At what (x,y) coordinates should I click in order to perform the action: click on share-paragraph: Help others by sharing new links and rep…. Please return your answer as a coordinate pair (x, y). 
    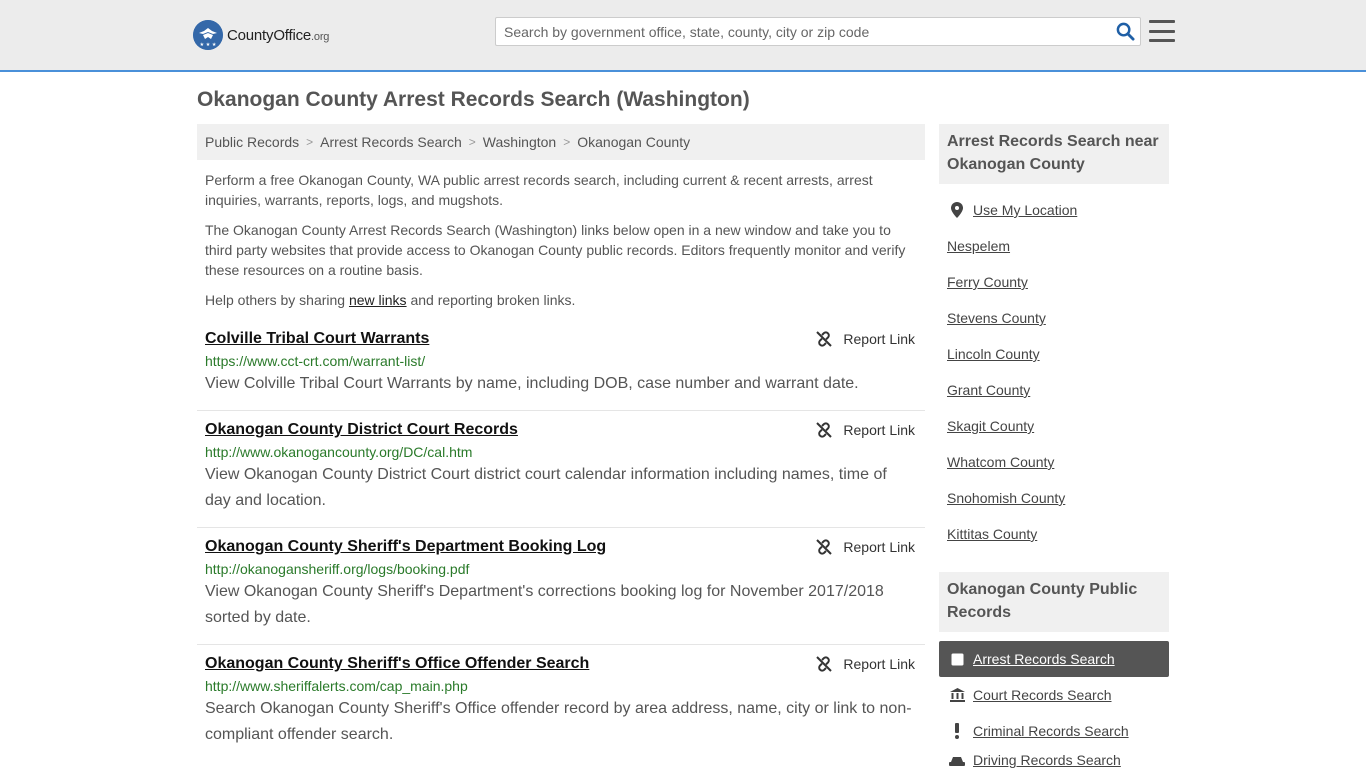
    Looking at the image, I should click on (390, 300).